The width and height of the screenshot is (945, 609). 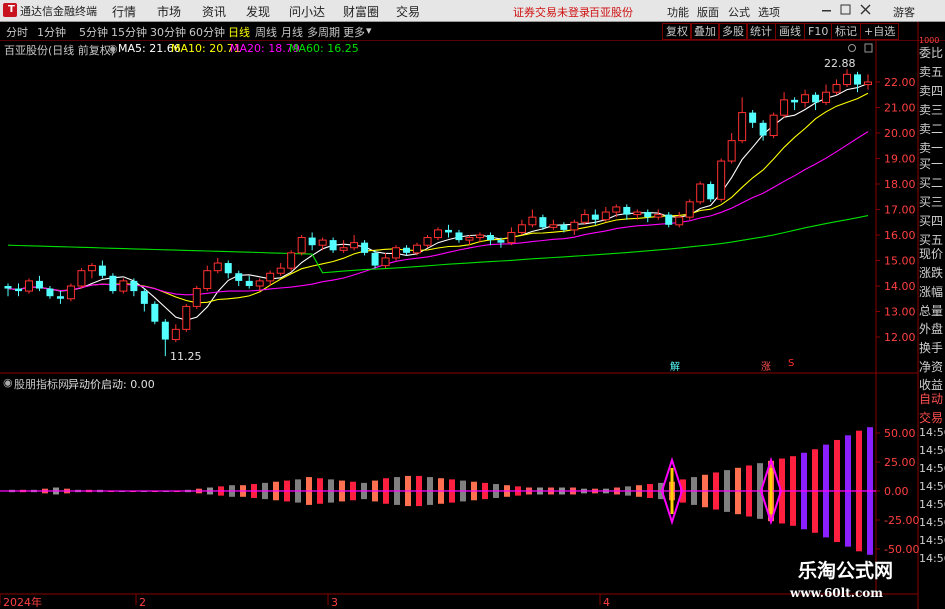 What do you see at coordinates (113, 48) in the screenshot?
I see `ma-settings-icon: ◉` at bounding box center [113, 48].